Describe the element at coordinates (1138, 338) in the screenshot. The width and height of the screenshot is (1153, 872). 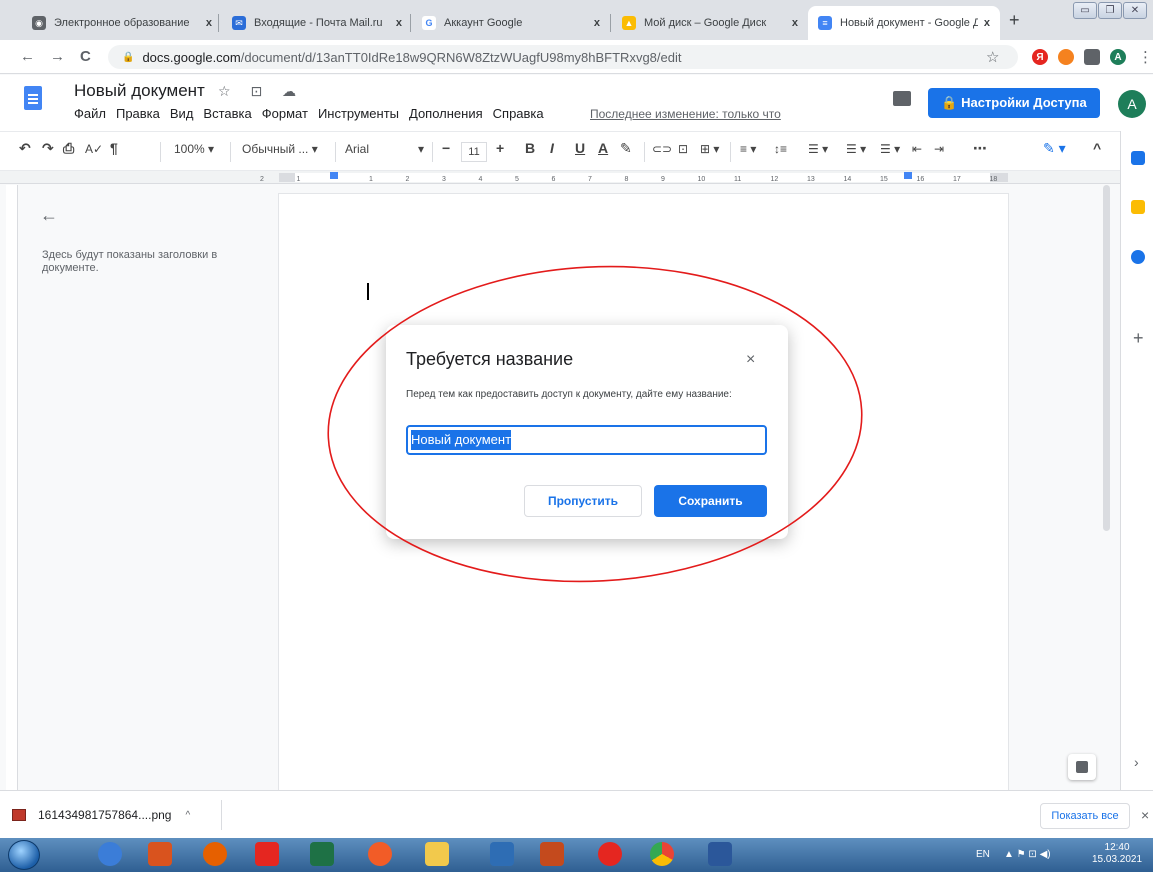
I see `get-addons-icon: +` at that location.